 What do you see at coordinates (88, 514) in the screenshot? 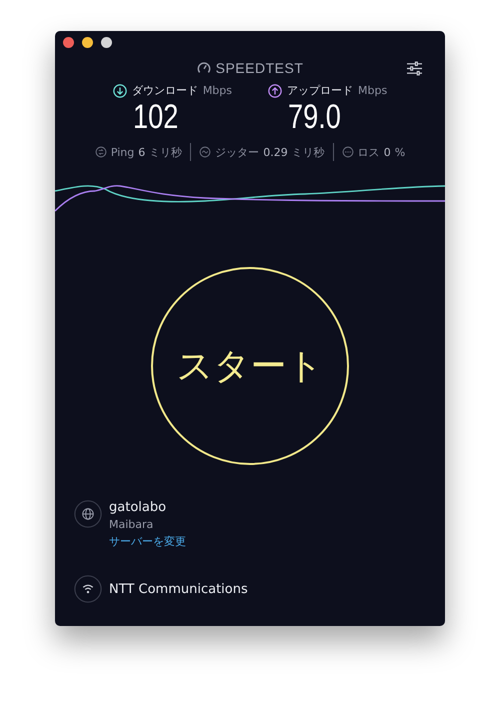
I see `globe-icon` at bounding box center [88, 514].